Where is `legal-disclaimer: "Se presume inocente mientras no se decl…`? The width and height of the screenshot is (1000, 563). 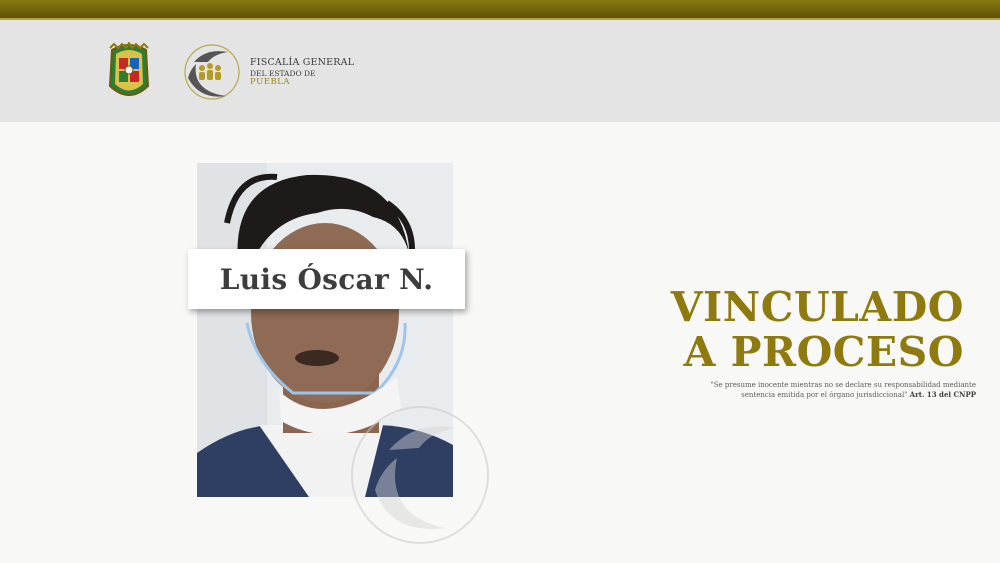 legal-disclaimer: "Se presume inocente mientras no se decl… is located at coordinates (811, 391).